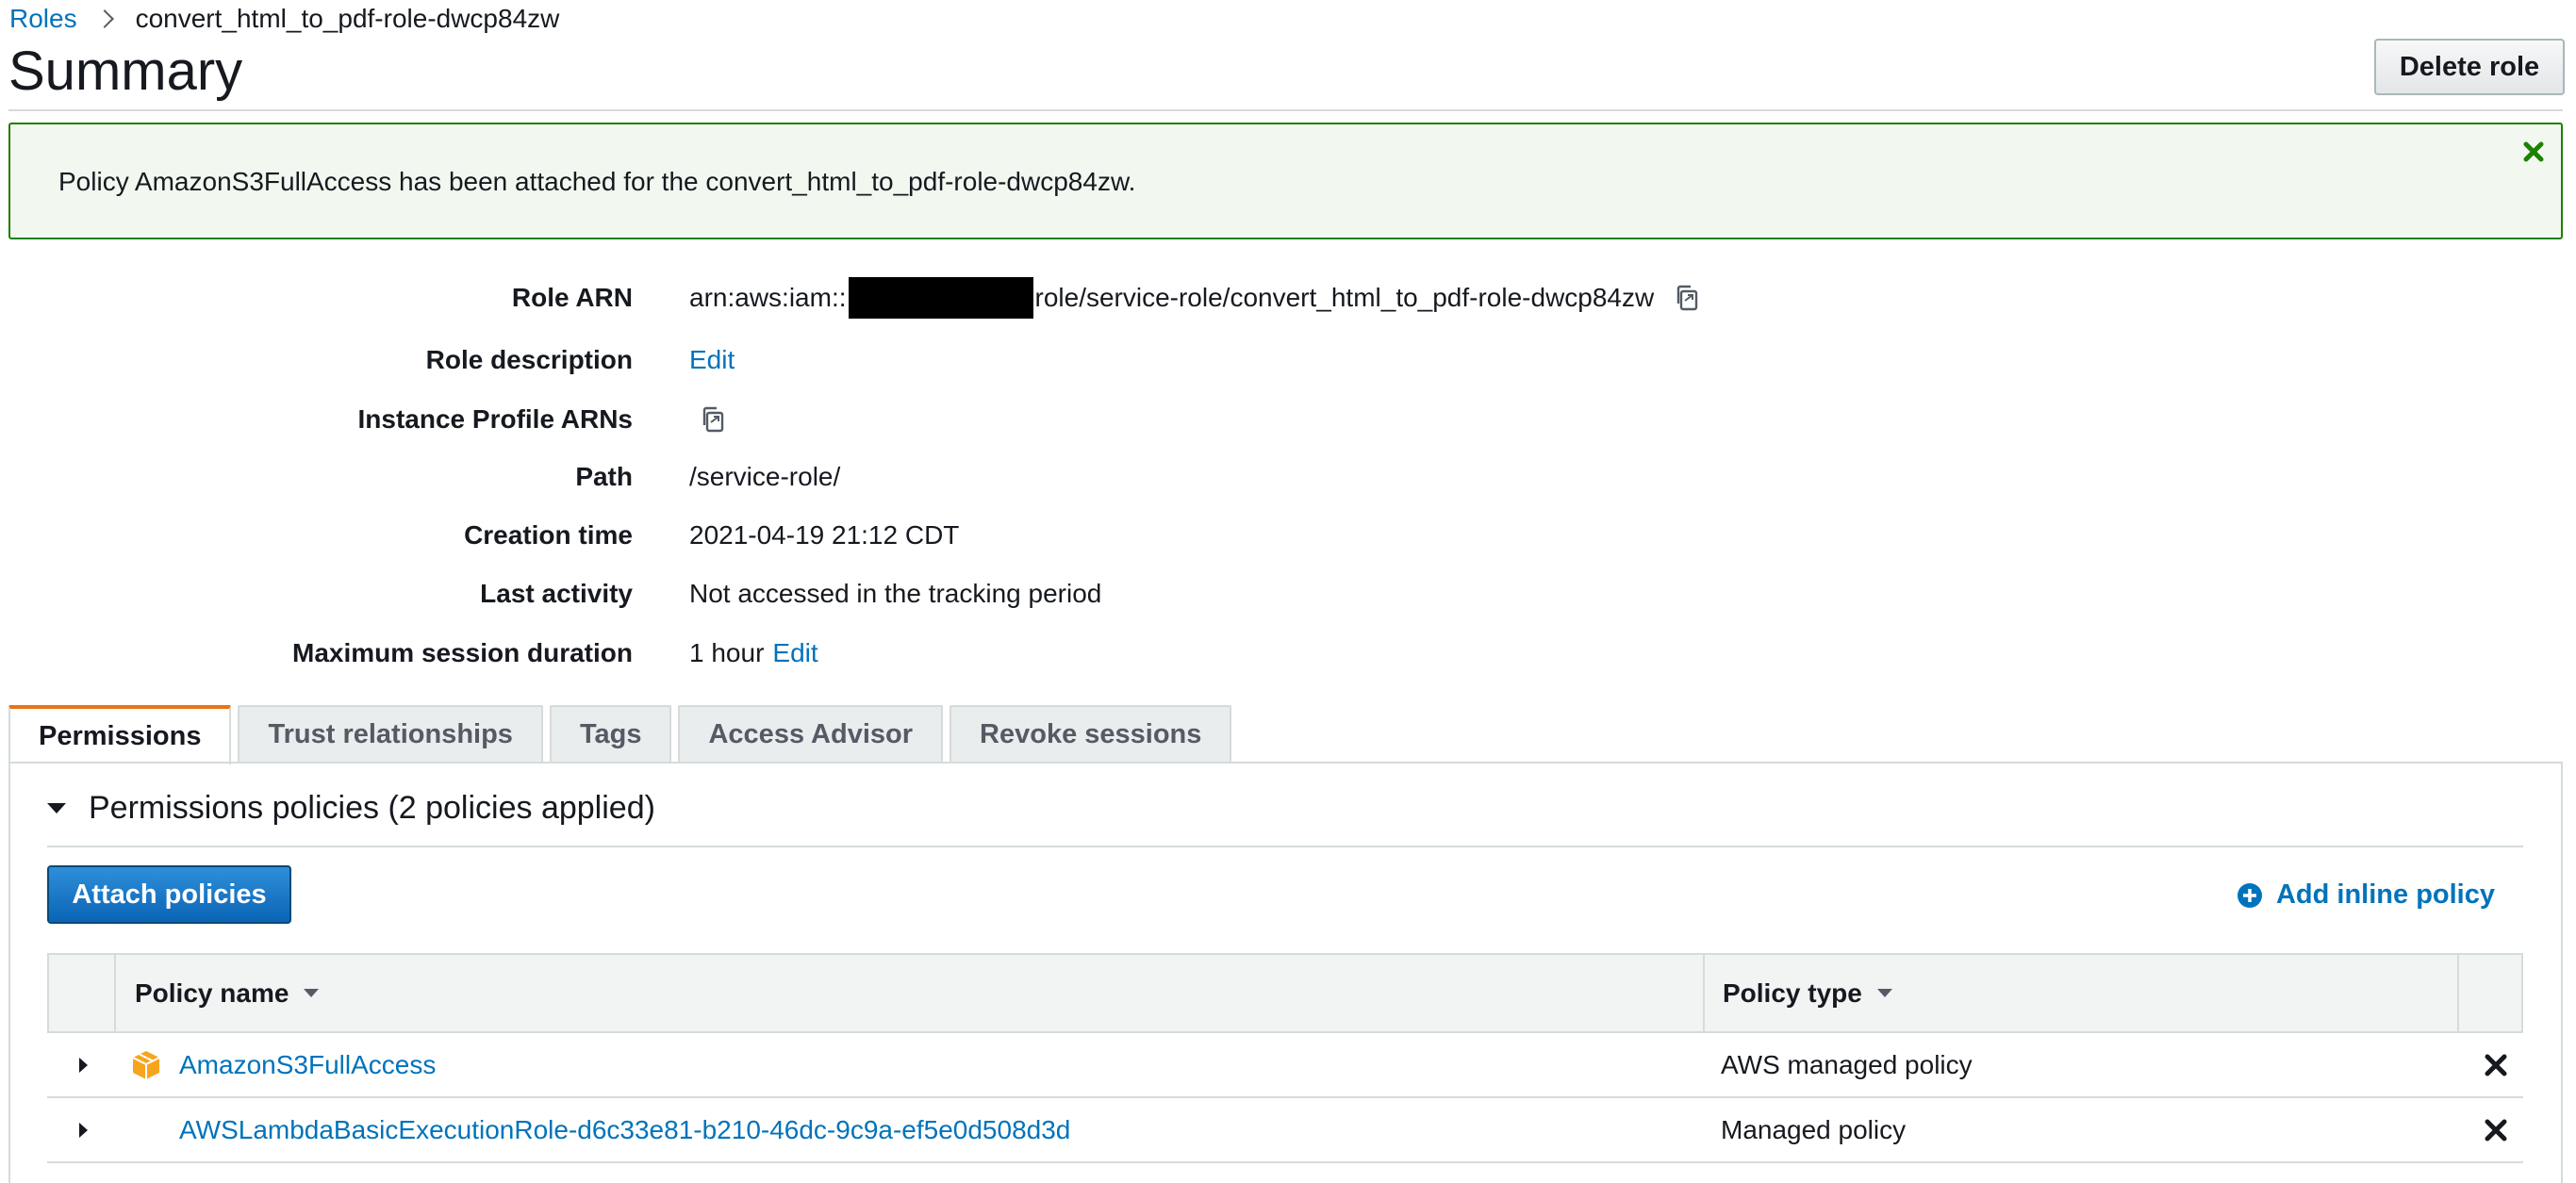  What do you see at coordinates (943, 477) in the screenshot?
I see `path-row: Path /service-role/` at bounding box center [943, 477].